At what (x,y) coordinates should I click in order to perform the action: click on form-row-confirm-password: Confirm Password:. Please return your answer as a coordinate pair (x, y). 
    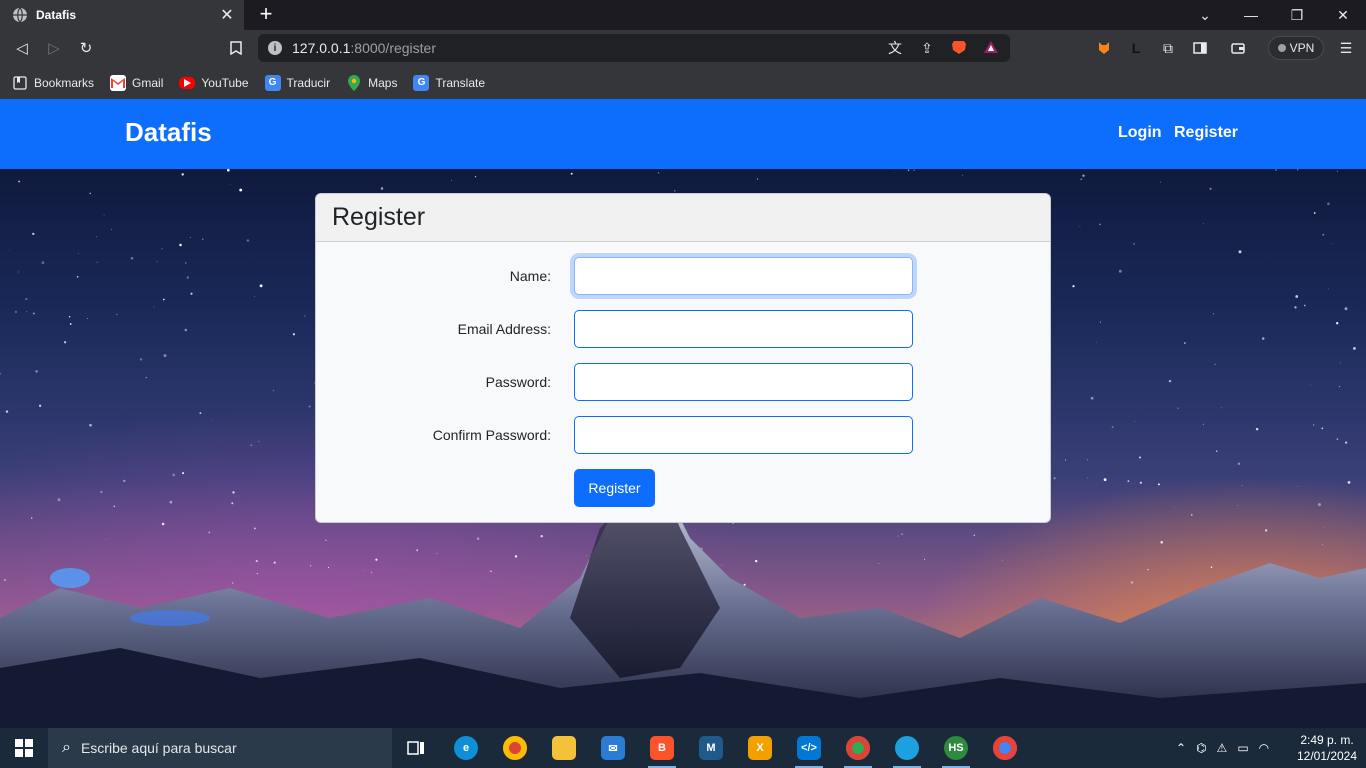
    Looking at the image, I should click on (683, 435).